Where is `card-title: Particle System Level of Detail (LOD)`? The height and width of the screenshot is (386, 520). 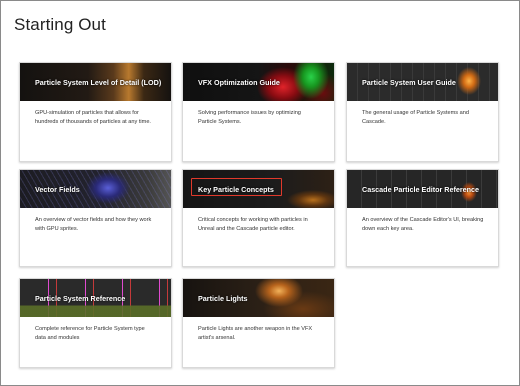
card-title: Particle System Level of Detail (LOD) is located at coordinates (98, 82).